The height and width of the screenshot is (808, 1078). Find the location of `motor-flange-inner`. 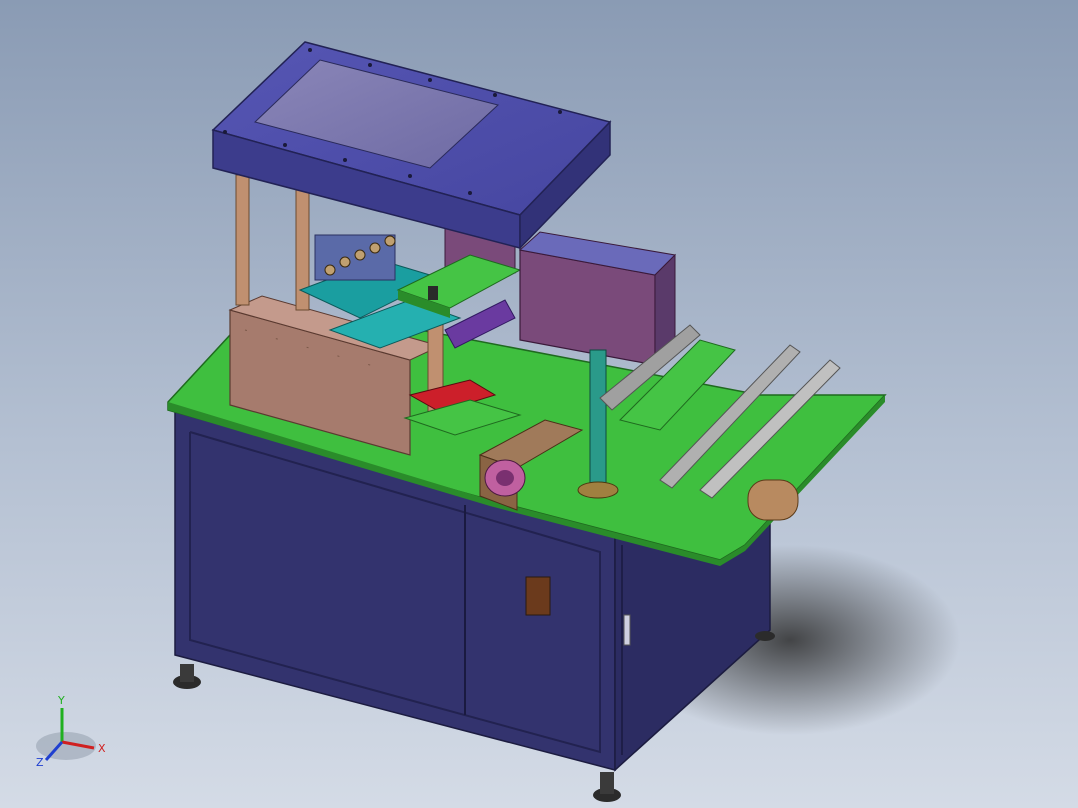

motor-flange-inner is located at coordinates (505, 478).